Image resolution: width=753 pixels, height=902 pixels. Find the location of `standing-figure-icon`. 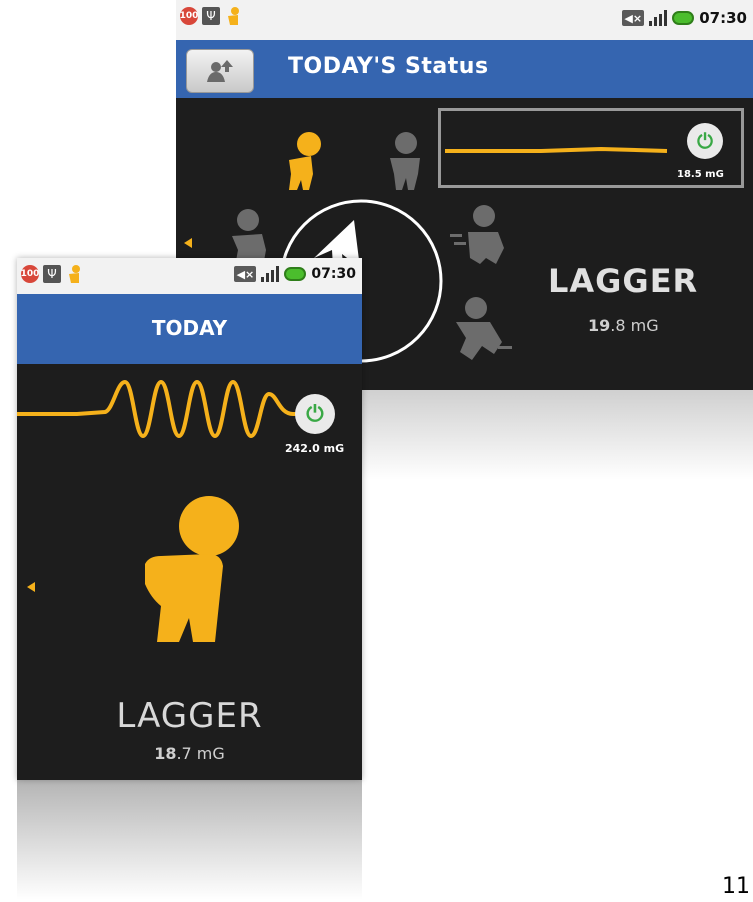

standing-figure-icon is located at coordinates (405, 161).